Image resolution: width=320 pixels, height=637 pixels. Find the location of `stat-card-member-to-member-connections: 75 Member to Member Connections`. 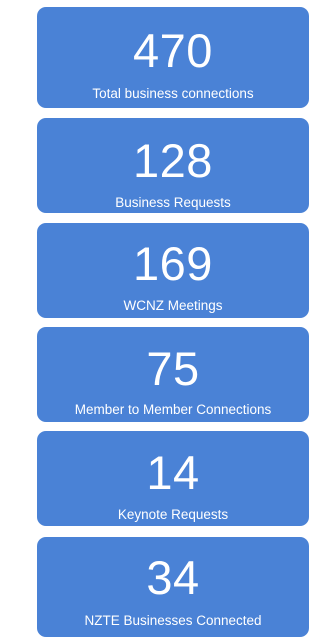

stat-card-member-to-member-connections: 75 Member to Member Connections is located at coordinates (173, 374).